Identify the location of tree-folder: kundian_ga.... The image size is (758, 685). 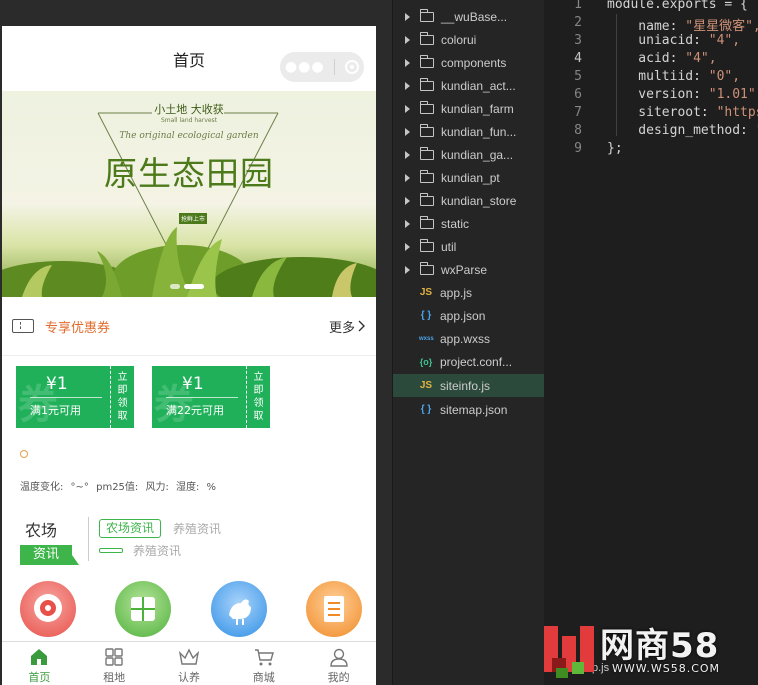
(468, 154).